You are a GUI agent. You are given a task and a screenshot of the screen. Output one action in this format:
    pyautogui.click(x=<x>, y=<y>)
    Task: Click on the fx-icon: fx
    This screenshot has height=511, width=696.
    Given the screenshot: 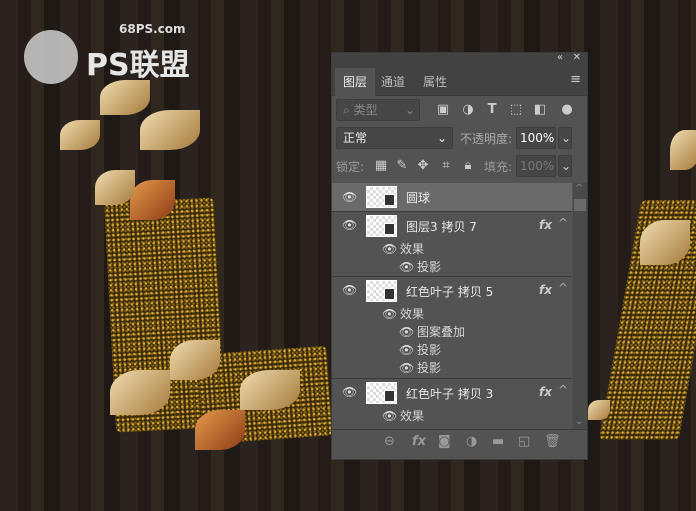 What is the action you would take?
    pyautogui.click(x=419, y=441)
    